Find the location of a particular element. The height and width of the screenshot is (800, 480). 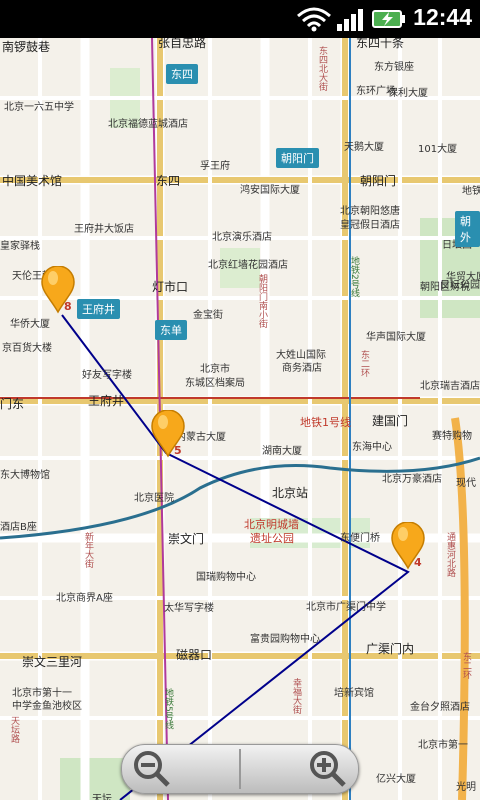

zoom-divider is located at coordinates (240, 769).